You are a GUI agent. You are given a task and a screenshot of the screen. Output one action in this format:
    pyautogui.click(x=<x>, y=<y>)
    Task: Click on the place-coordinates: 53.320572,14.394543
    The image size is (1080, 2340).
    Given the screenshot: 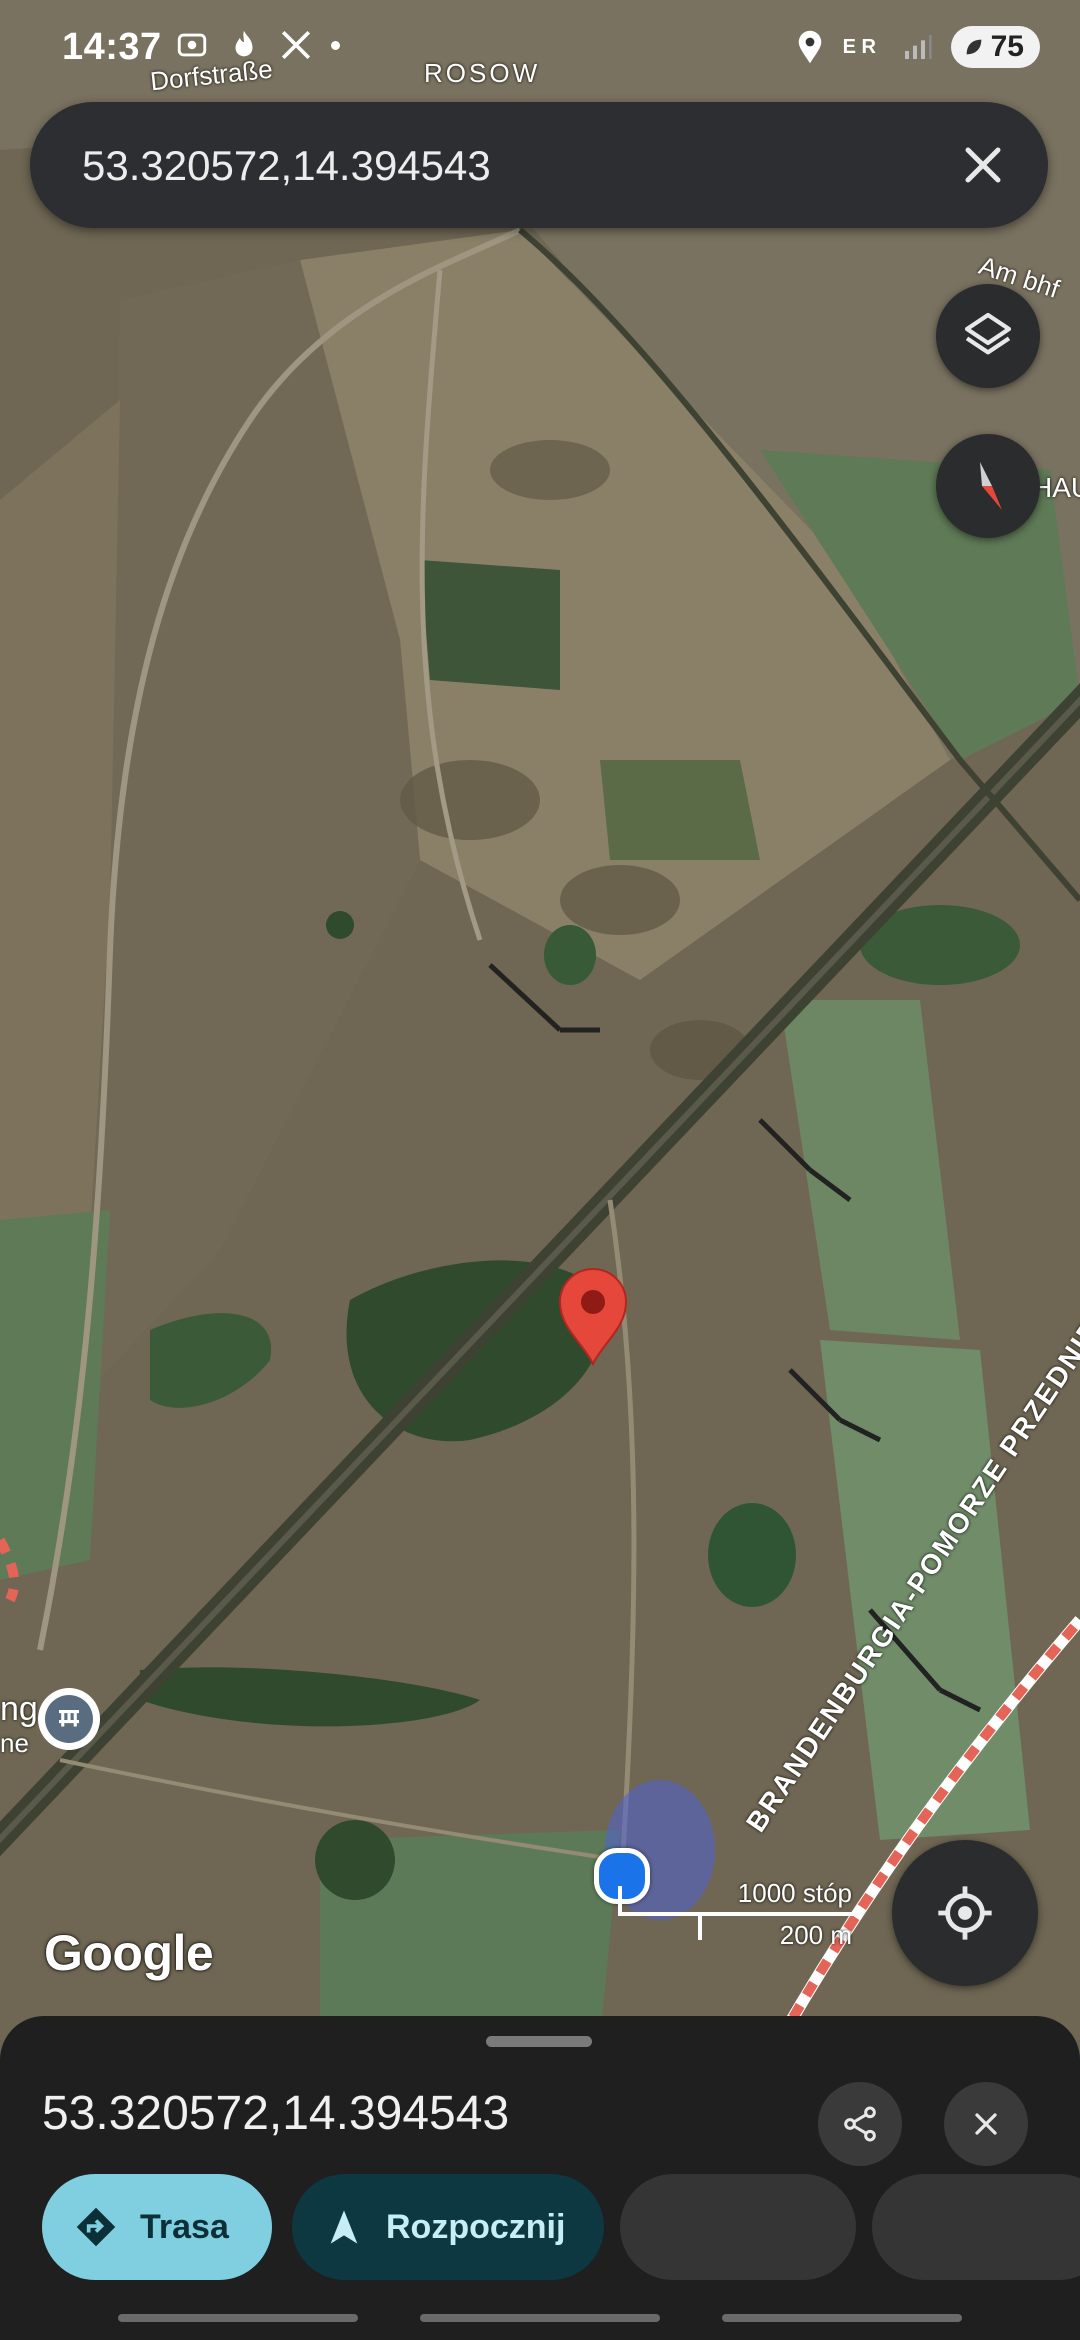 What is the action you would take?
    pyautogui.click(x=276, y=2113)
    